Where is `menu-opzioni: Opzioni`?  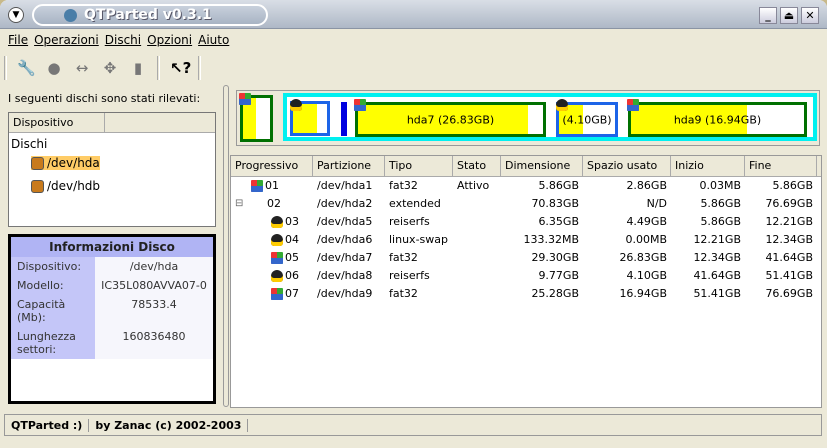
menu-opzioni: Opzioni is located at coordinates (169, 40).